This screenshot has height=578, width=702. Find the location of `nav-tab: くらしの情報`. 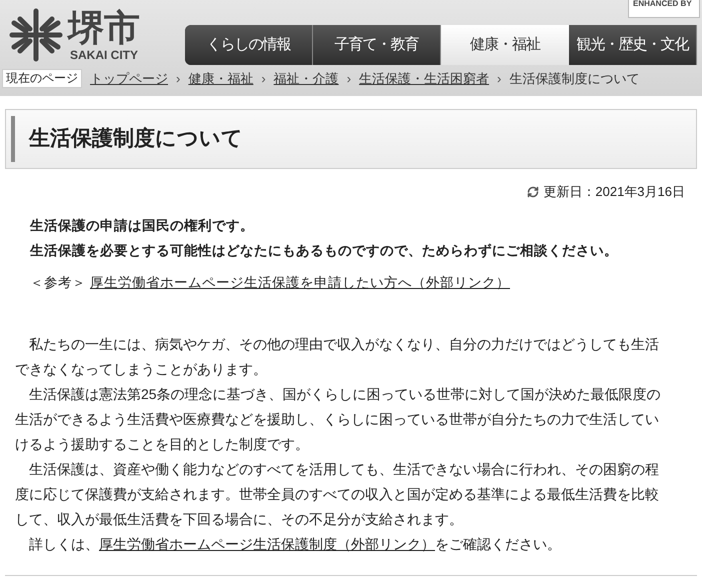

nav-tab: くらしの情報 is located at coordinates (249, 45).